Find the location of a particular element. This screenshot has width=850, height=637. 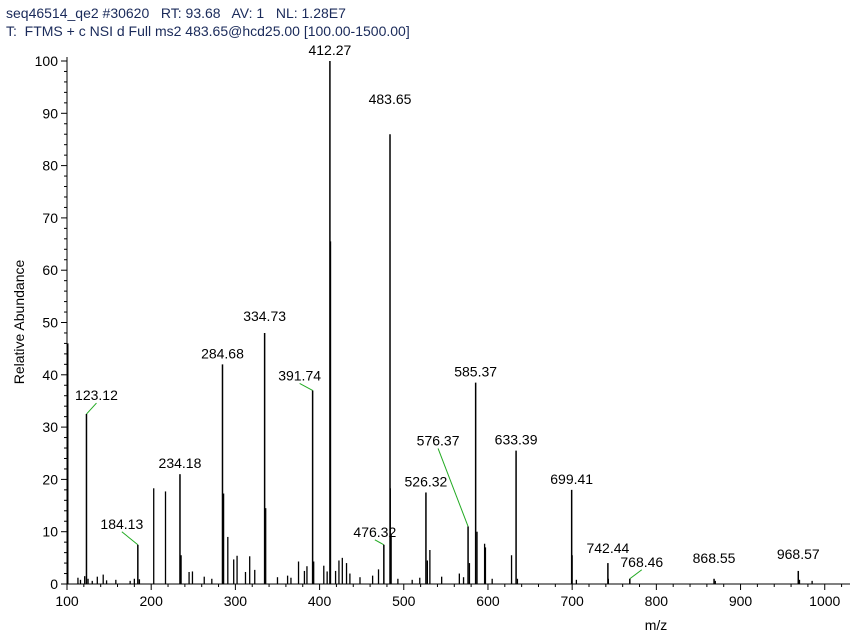

y-tick-label: 20 is located at coordinates (50, 479).